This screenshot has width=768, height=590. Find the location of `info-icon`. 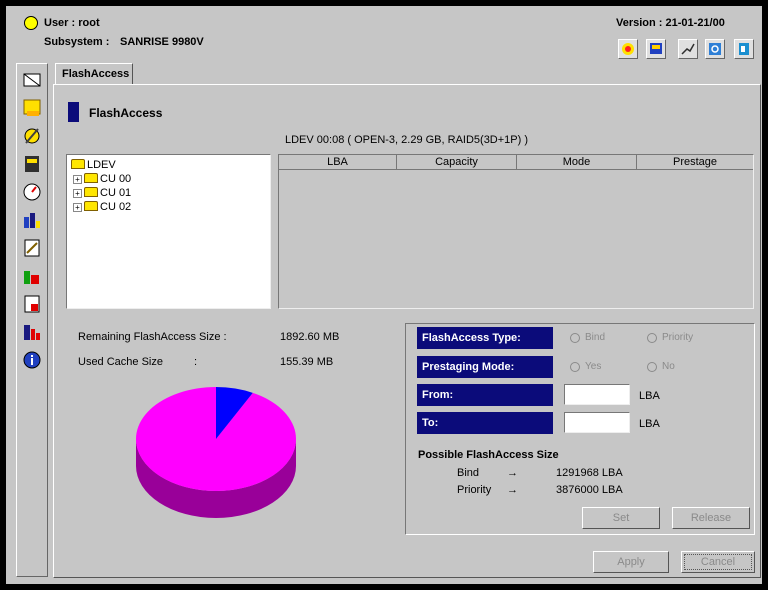

info-icon is located at coordinates (32, 360).